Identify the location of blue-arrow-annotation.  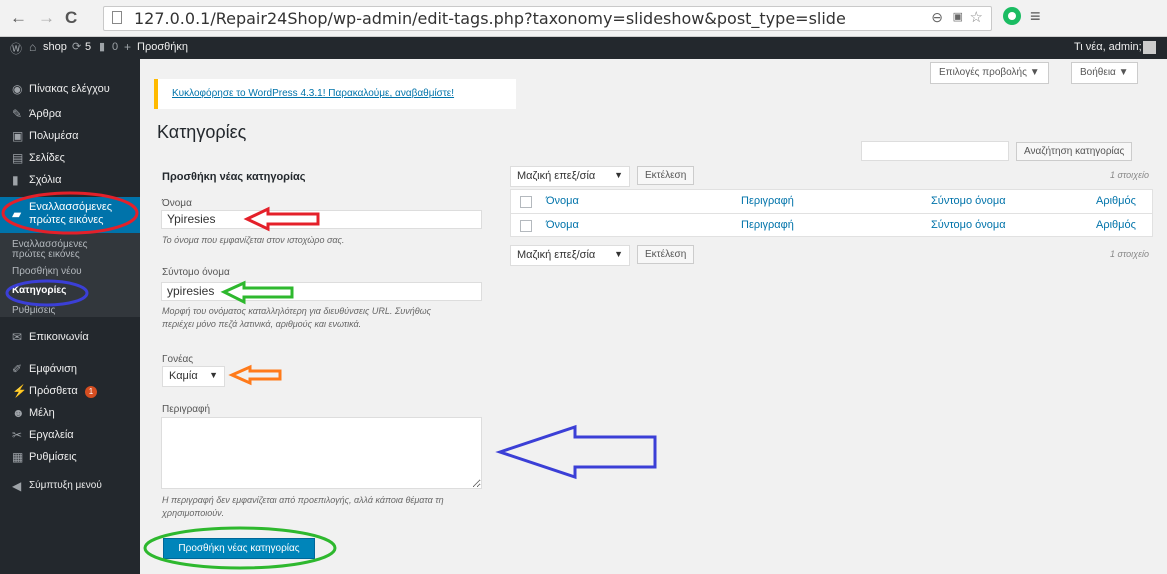
(576, 452).